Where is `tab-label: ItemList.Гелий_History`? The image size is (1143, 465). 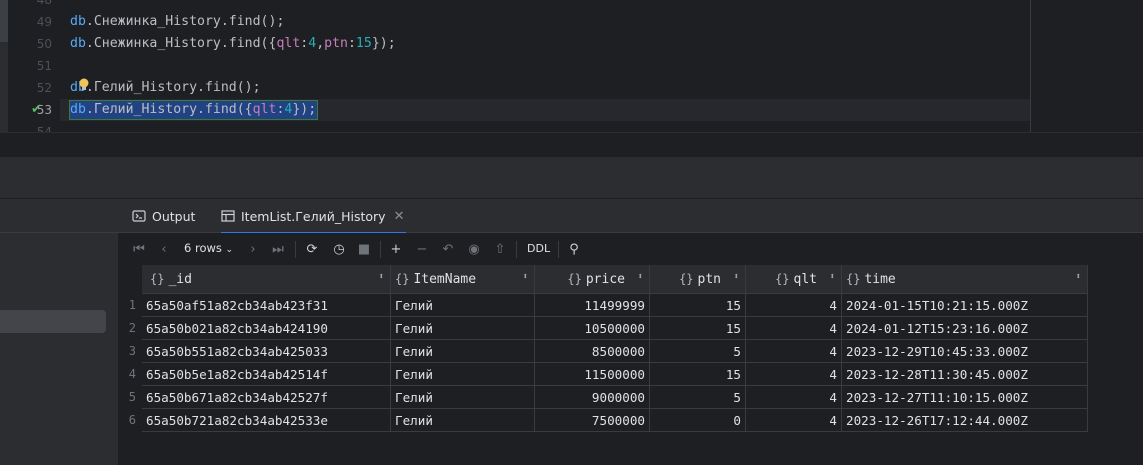
tab-label: ItemList.Гелий_History is located at coordinates (313, 216).